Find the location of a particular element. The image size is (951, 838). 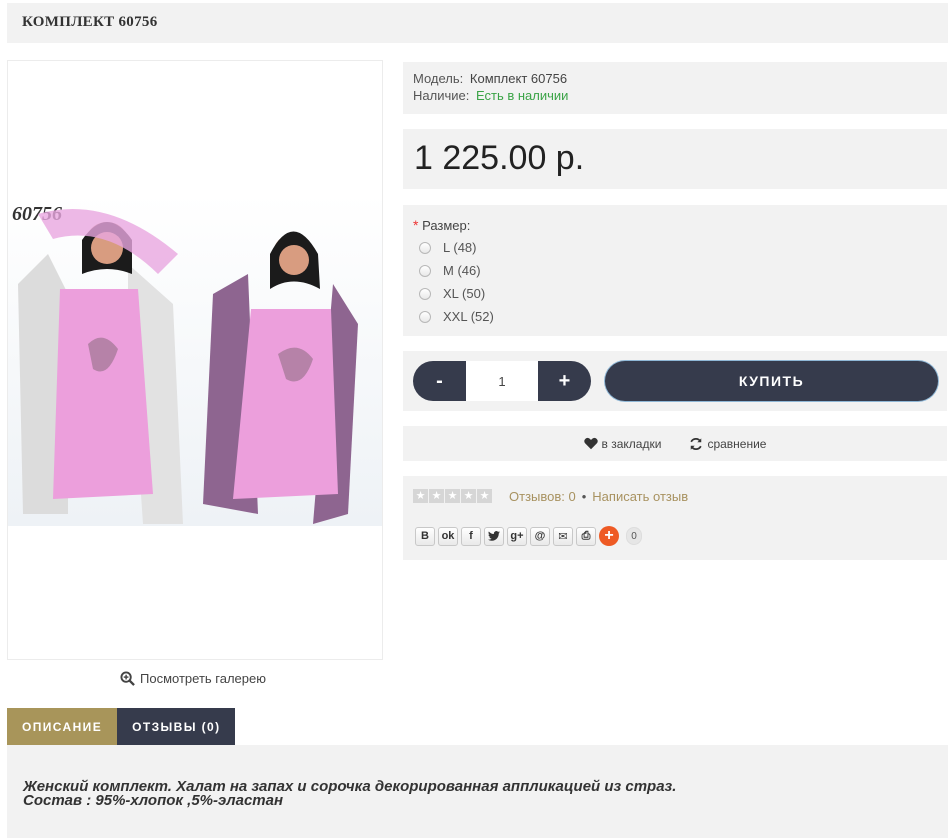

product-tabs: ОПИСАНИЕ ОТЗЫВЫ (0) is located at coordinates (121, 726).